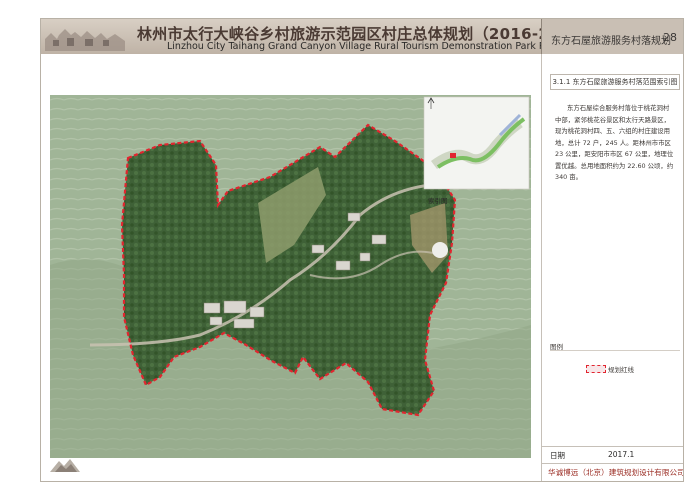 The image size is (700, 497). I want to click on company-name: 华诚博远（北京）建筑规划设计有限公司, so click(616, 472).